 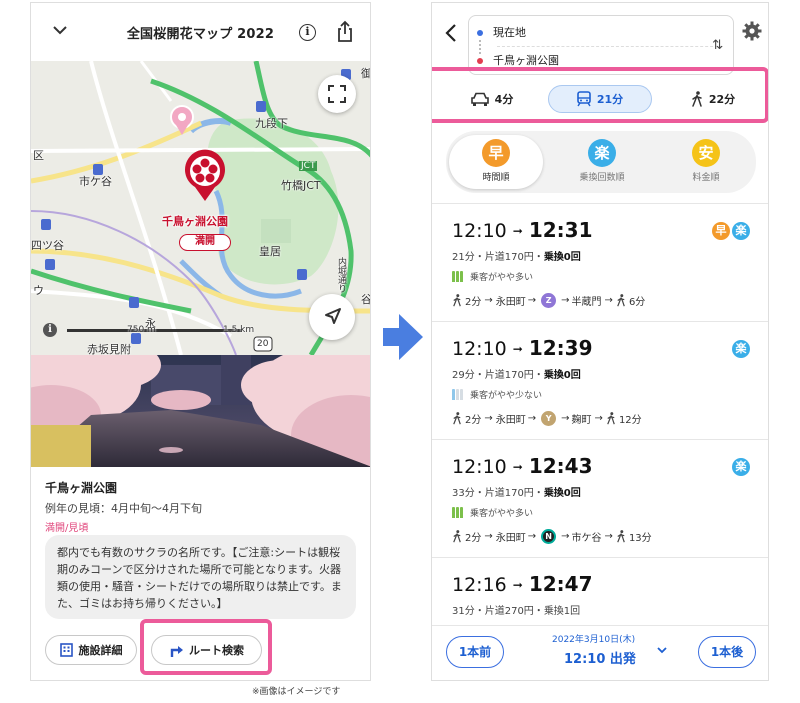 What do you see at coordinates (706, 162) in the screenshot?
I see `sort-by-fare: 安 料金順` at bounding box center [706, 162].